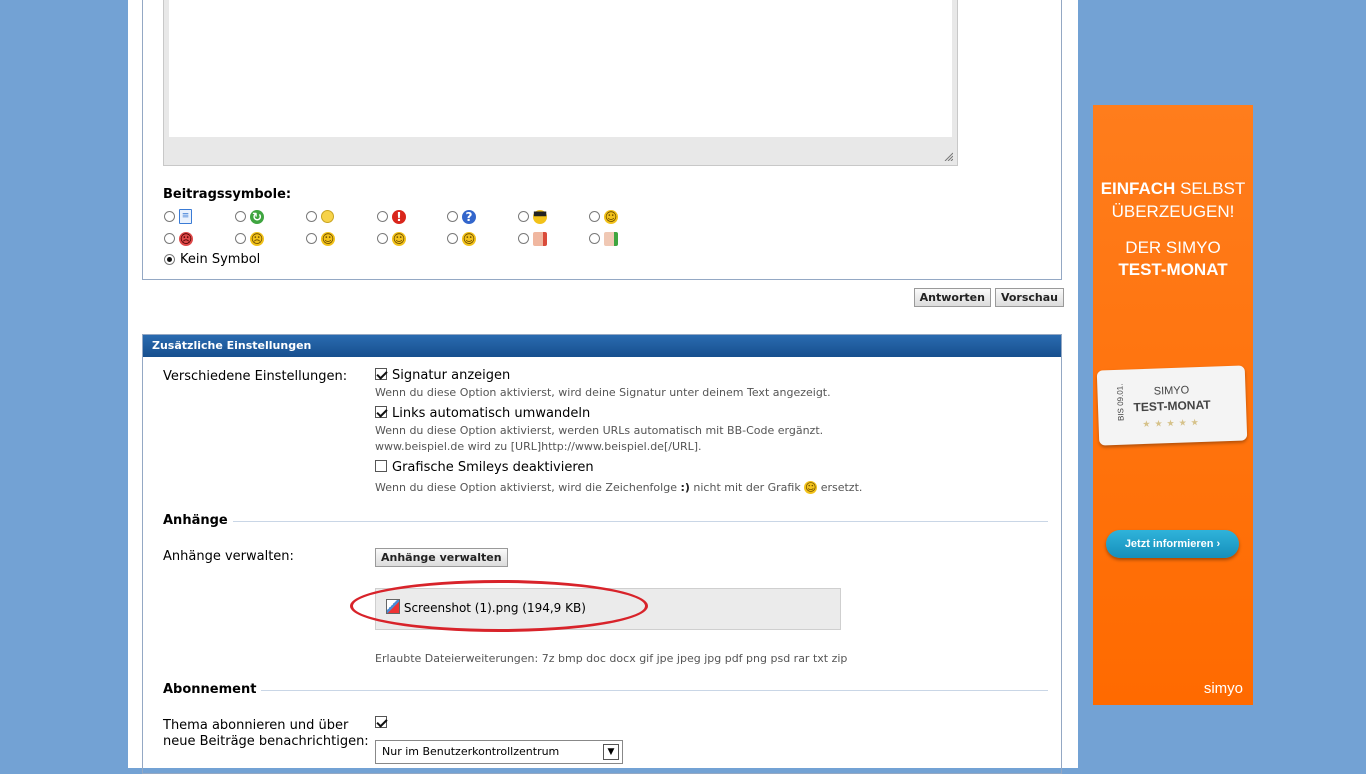  Describe the element at coordinates (611, 752) in the screenshot. I see `chevron-down-icon: ▼` at that location.